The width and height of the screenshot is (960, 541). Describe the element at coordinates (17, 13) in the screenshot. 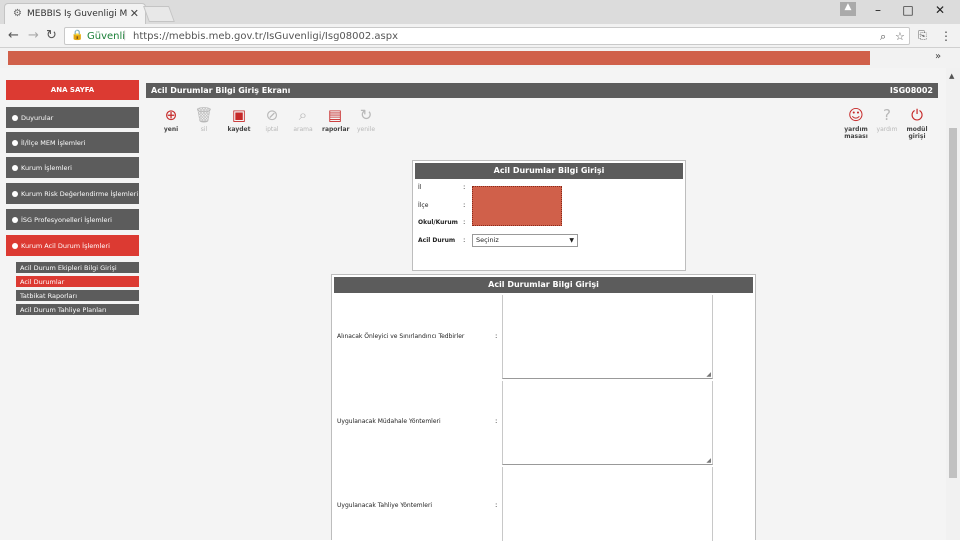

I see `favicon-icon: ⚙` at that location.